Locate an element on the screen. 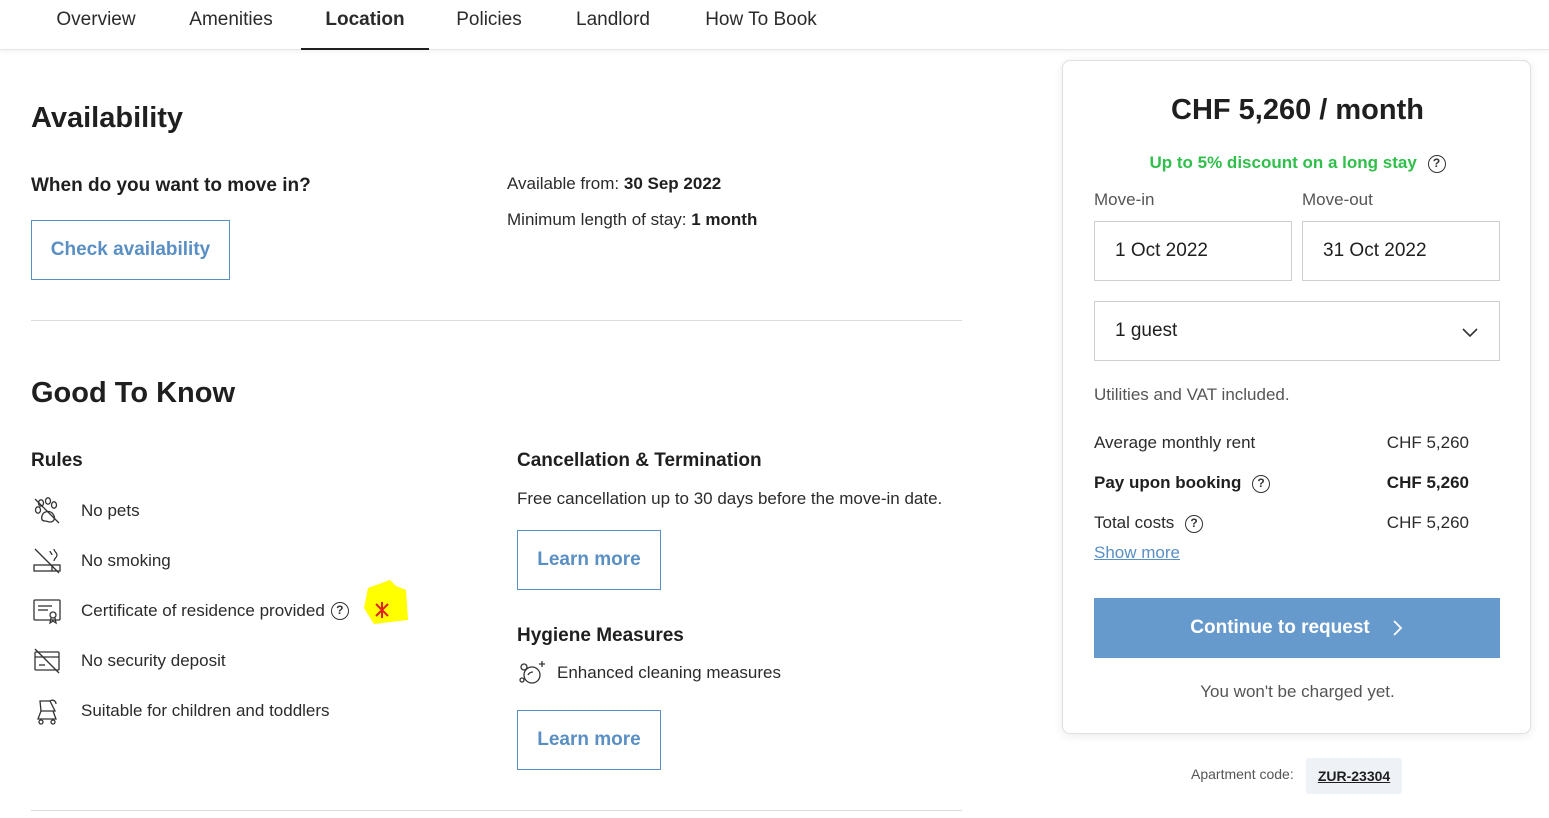 The image size is (1549, 818). hygiene-label: Enhanced cleaning measures is located at coordinates (669, 672).